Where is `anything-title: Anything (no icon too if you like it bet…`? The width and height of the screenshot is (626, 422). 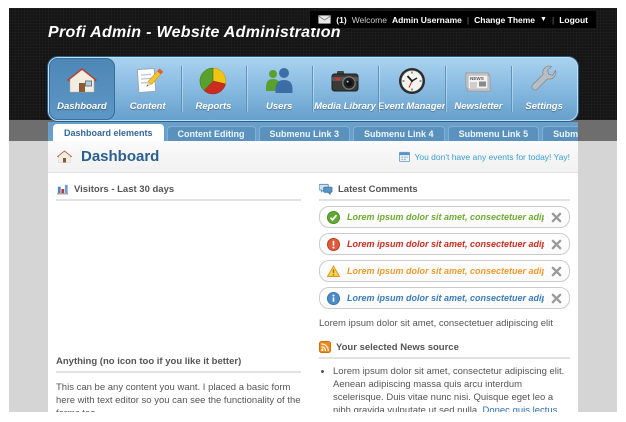
anything-title: Anything (no icon too if you like it bet… is located at coordinates (149, 361).